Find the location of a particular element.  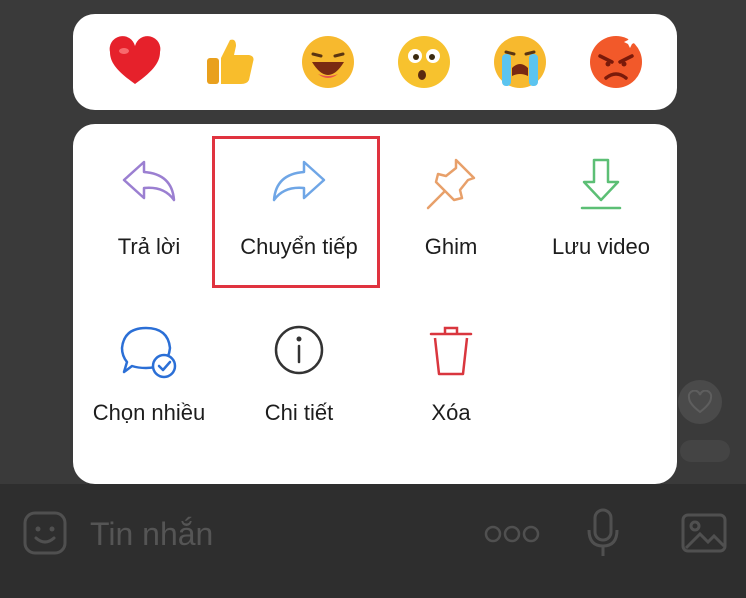

reaction-heart-button is located at coordinates (135, 62).